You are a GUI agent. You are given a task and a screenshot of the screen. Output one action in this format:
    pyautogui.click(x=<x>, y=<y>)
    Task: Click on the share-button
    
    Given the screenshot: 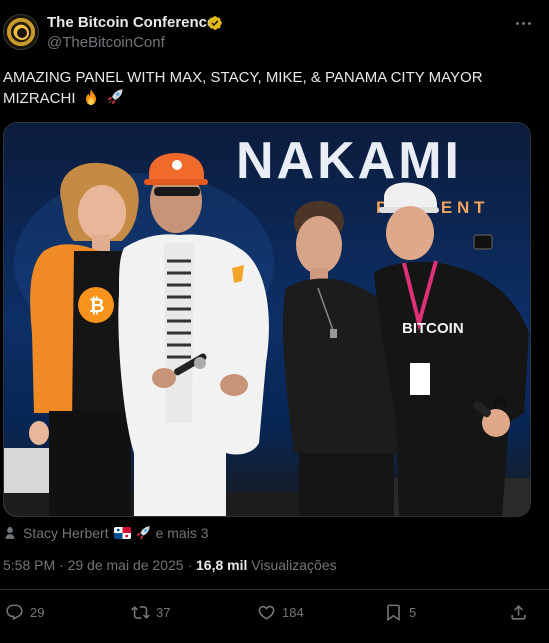 What is the action you would take?
    pyautogui.click(x=521, y=612)
    